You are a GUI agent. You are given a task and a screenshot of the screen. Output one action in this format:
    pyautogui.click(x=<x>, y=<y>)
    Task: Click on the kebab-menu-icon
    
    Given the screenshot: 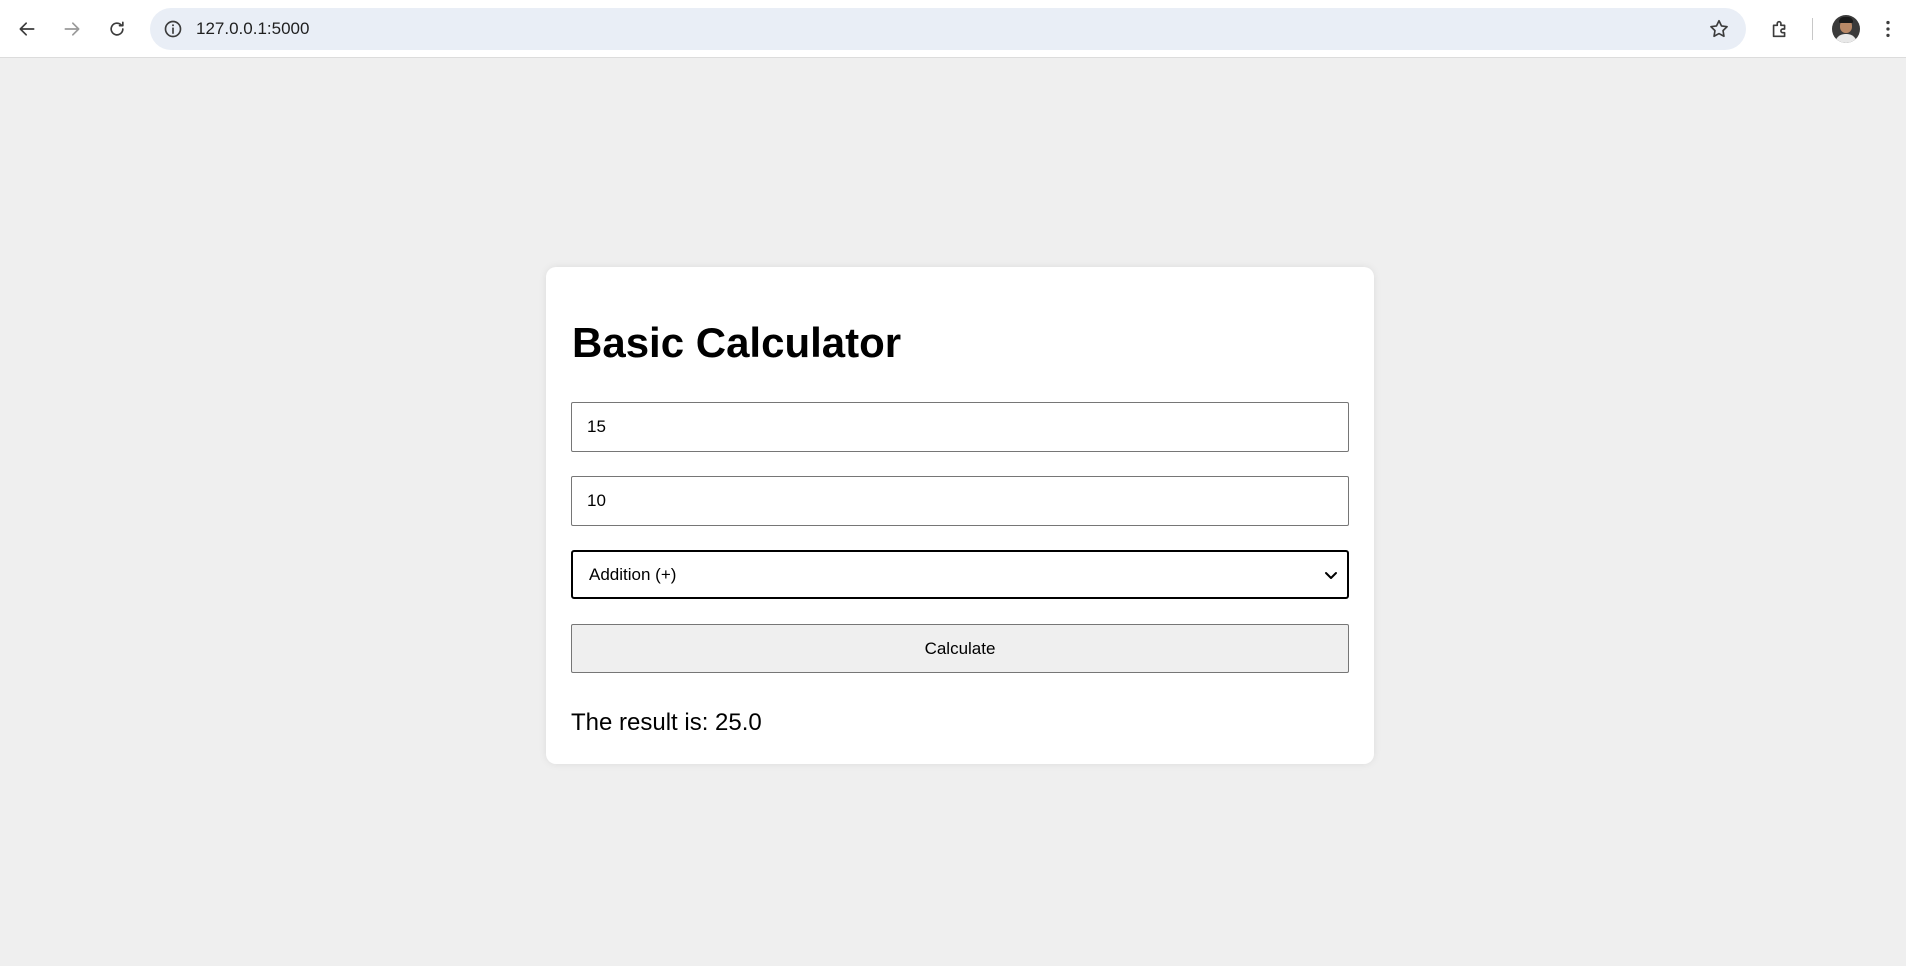 What is the action you would take?
    pyautogui.click(x=1888, y=29)
    